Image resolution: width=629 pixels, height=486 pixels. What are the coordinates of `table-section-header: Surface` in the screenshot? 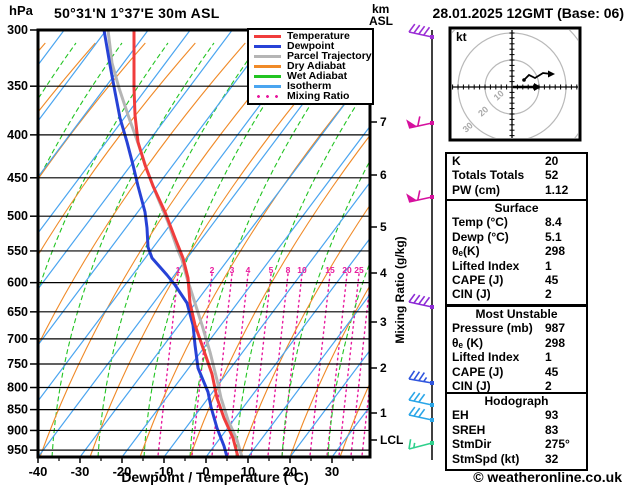 It's located at (516, 208).